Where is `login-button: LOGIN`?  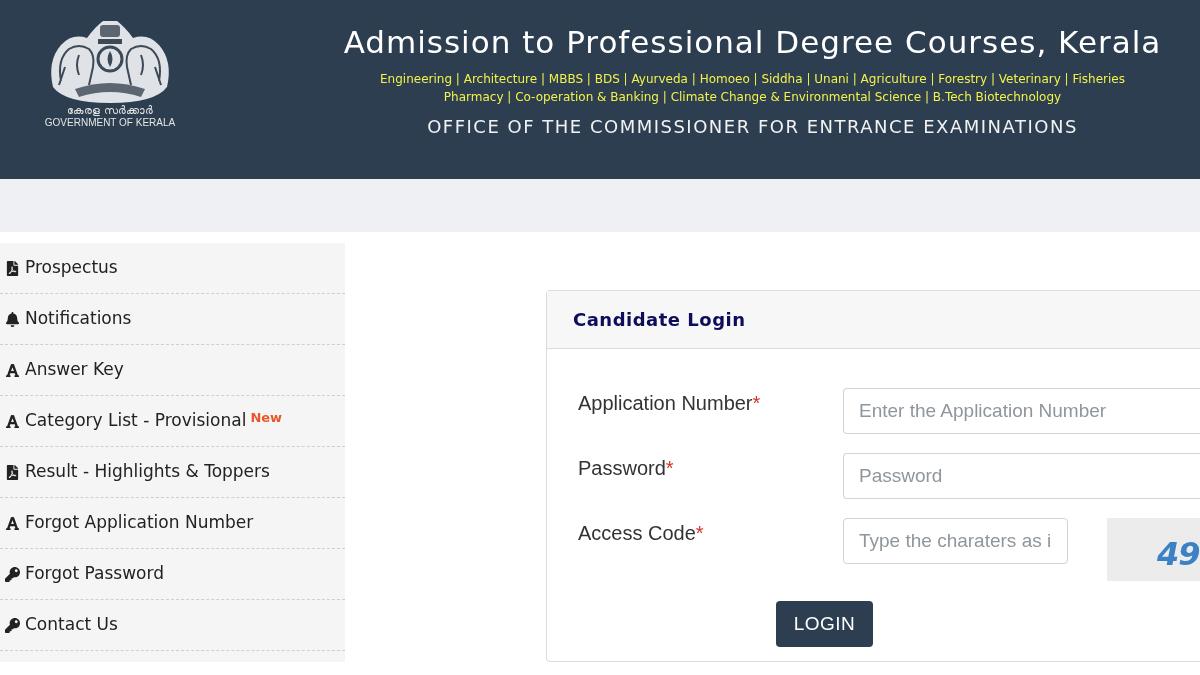
login-button: LOGIN is located at coordinates (824, 624).